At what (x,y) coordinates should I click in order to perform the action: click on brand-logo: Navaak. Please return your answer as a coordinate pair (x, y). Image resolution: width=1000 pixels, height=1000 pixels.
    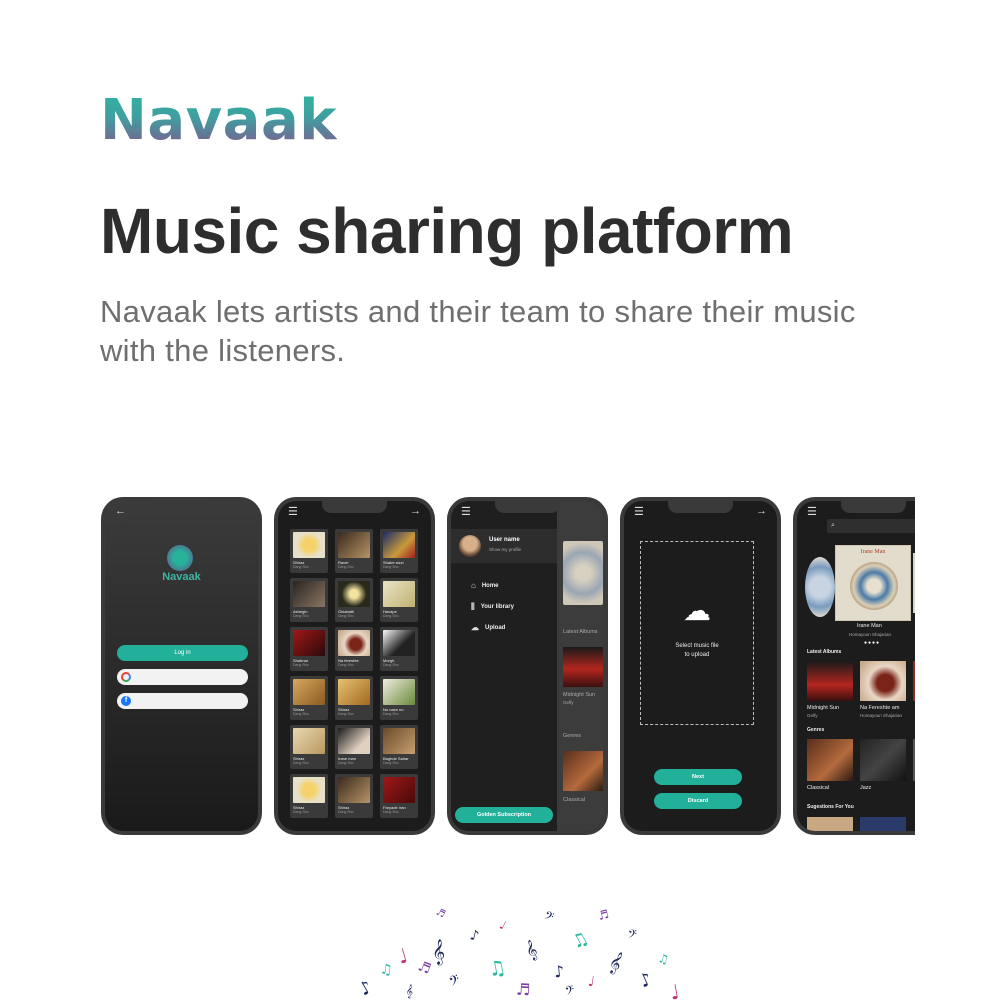
    Looking at the image, I should click on (218, 120).